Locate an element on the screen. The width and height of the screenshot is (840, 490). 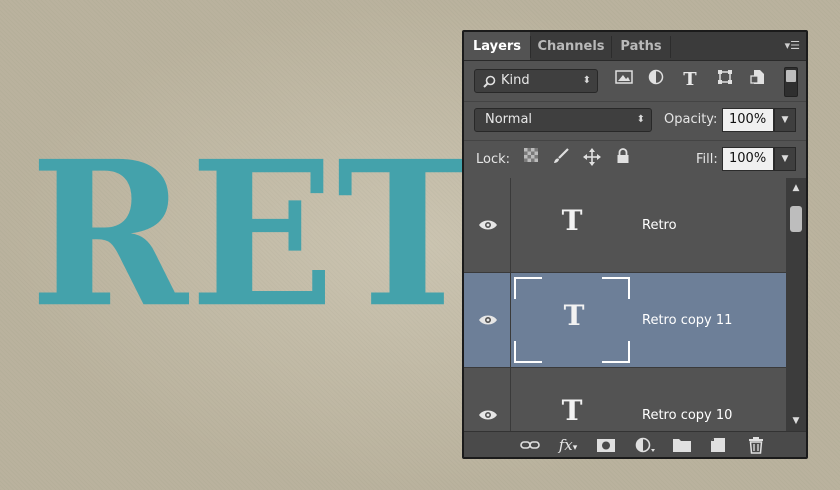
smart-object-filter-icon is located at coordinates (758, 80).